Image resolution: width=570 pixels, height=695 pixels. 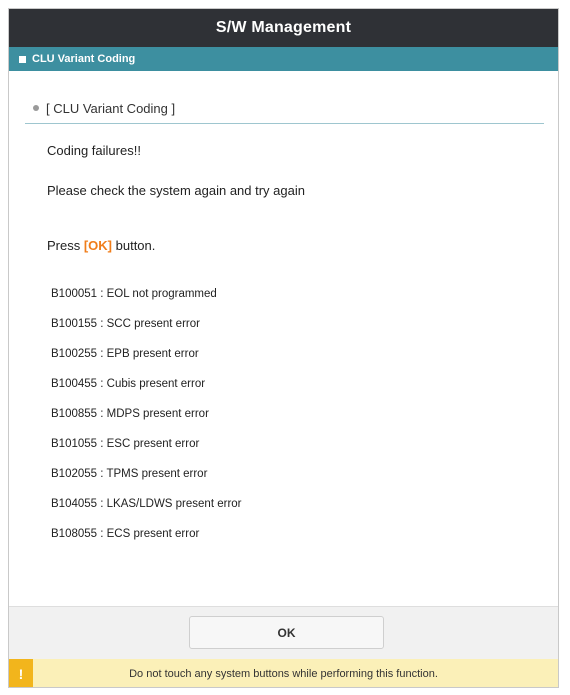 What do you see at coordinates (74, 324) in the screenshot?
I see `error-code: B100155` at bounding box center [74, 324].